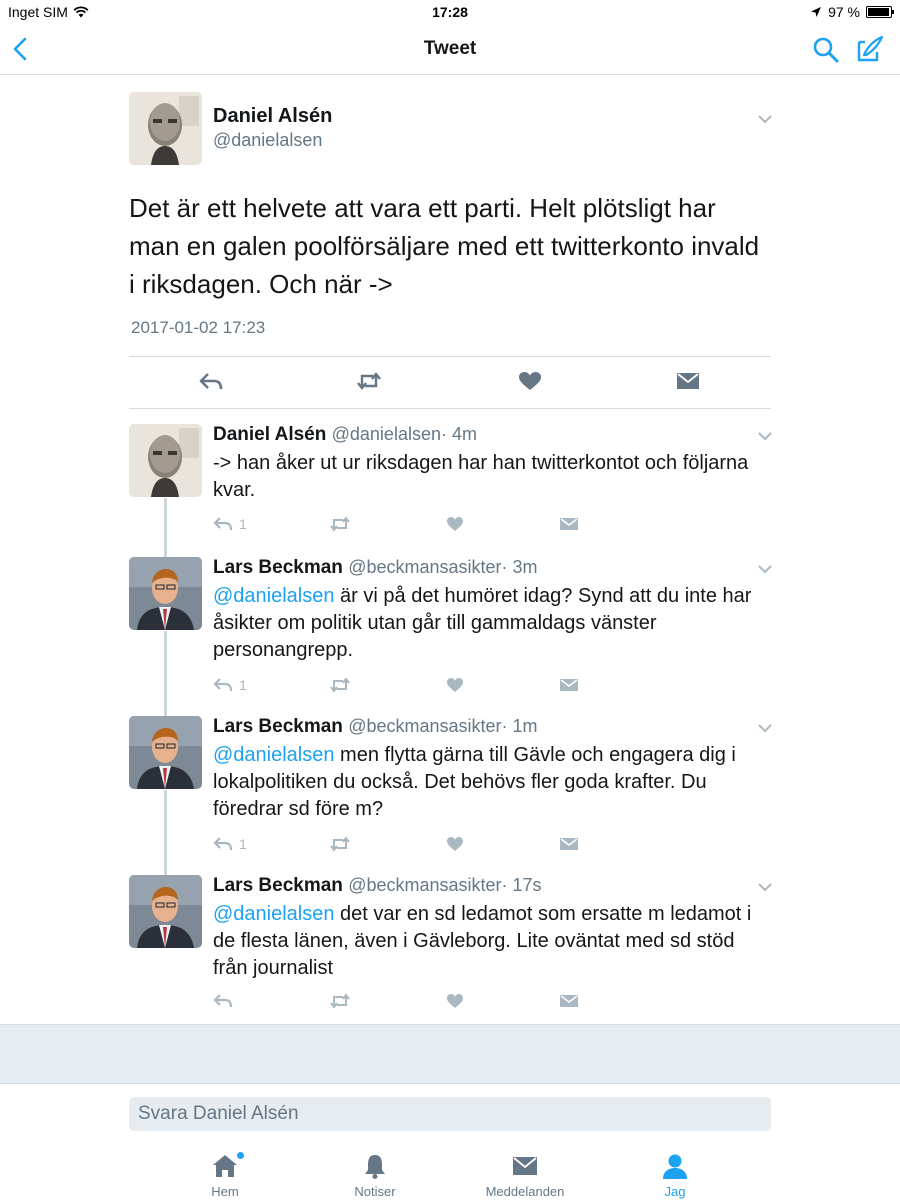  I want to click on tab-bar: Hem Notiser Meddelanden Jag, so click(450, 1173).